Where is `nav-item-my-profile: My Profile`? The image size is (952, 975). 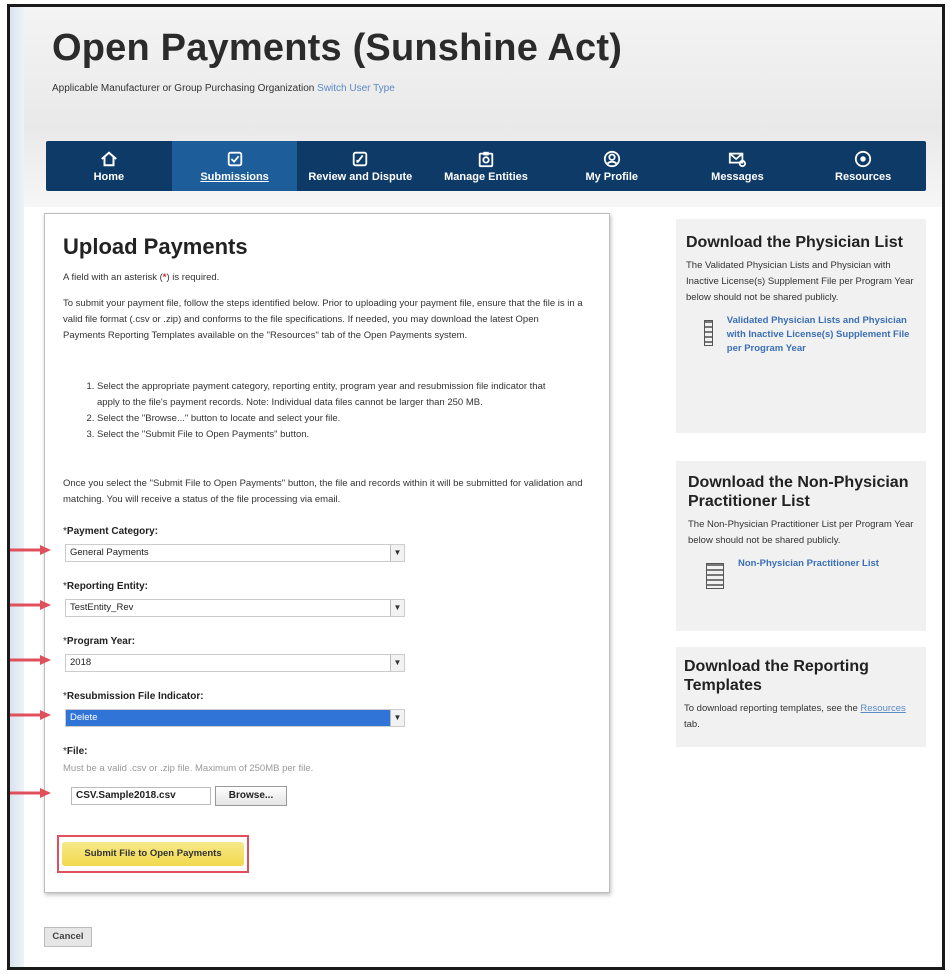 nav-item-my-profile: My Profile is located at coordinates (612, 166).